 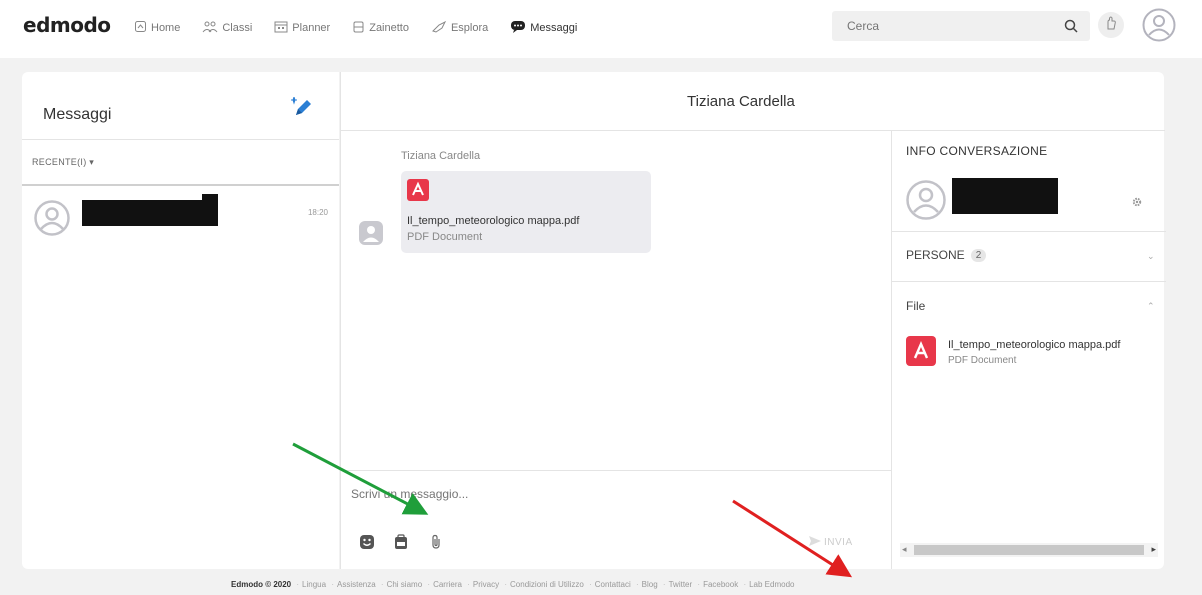 I want to click on footer-link: Blog, so click(x=650, y=584).